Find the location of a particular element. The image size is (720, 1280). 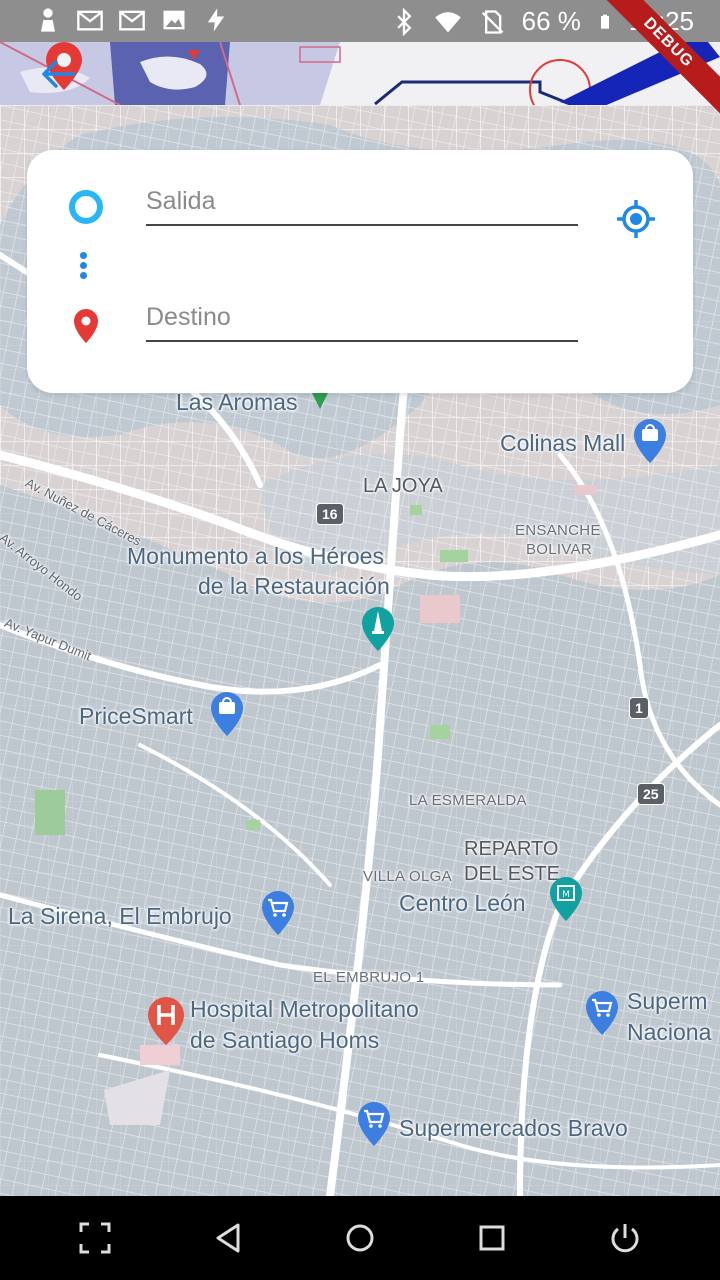

battery-percentage: 66 % is located at coordinates (551, 21).